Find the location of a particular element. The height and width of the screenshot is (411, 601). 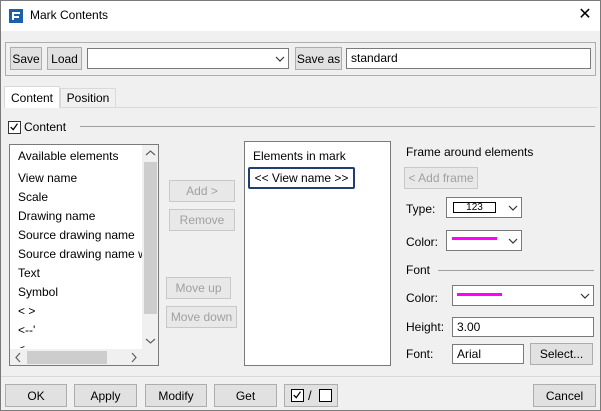

frame-color-label: Color: is located at coordinates (422, 242).